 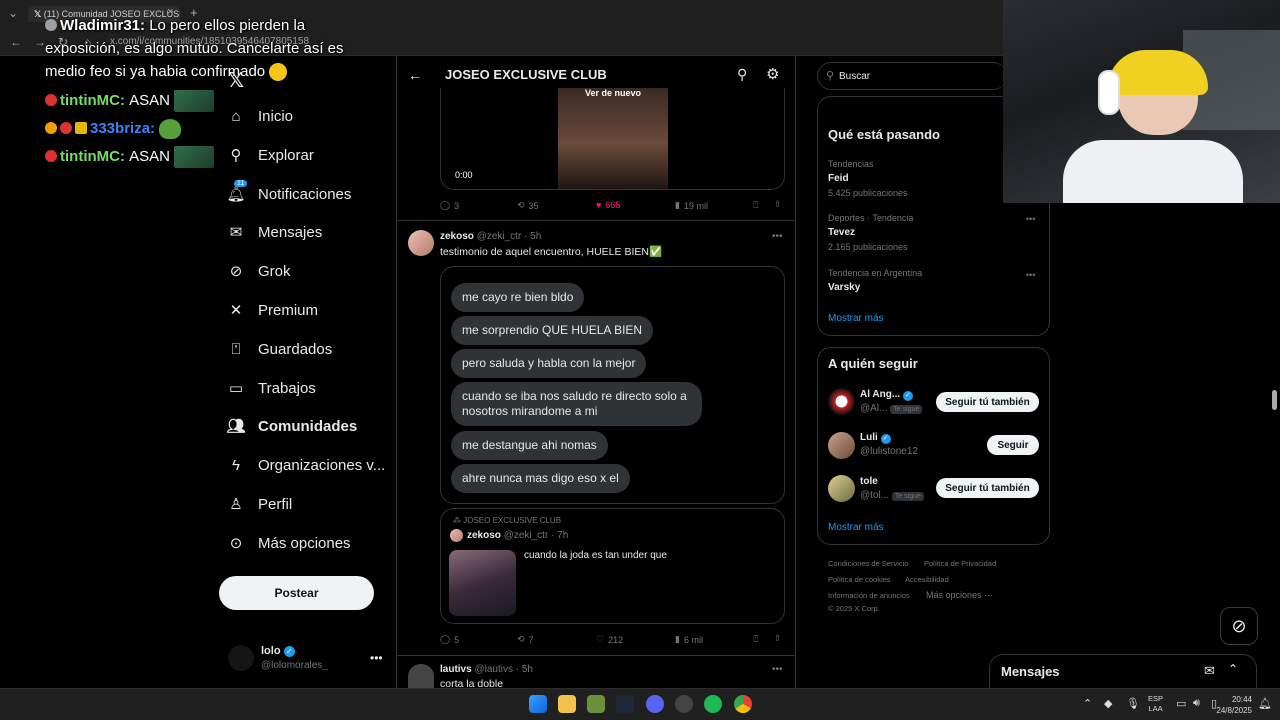 What do you see at coordinates (289, 543) in the screenshot?
I see `nav-item-mas-opciones: ⊙ Más opciones` at bounding box center [289, 543].